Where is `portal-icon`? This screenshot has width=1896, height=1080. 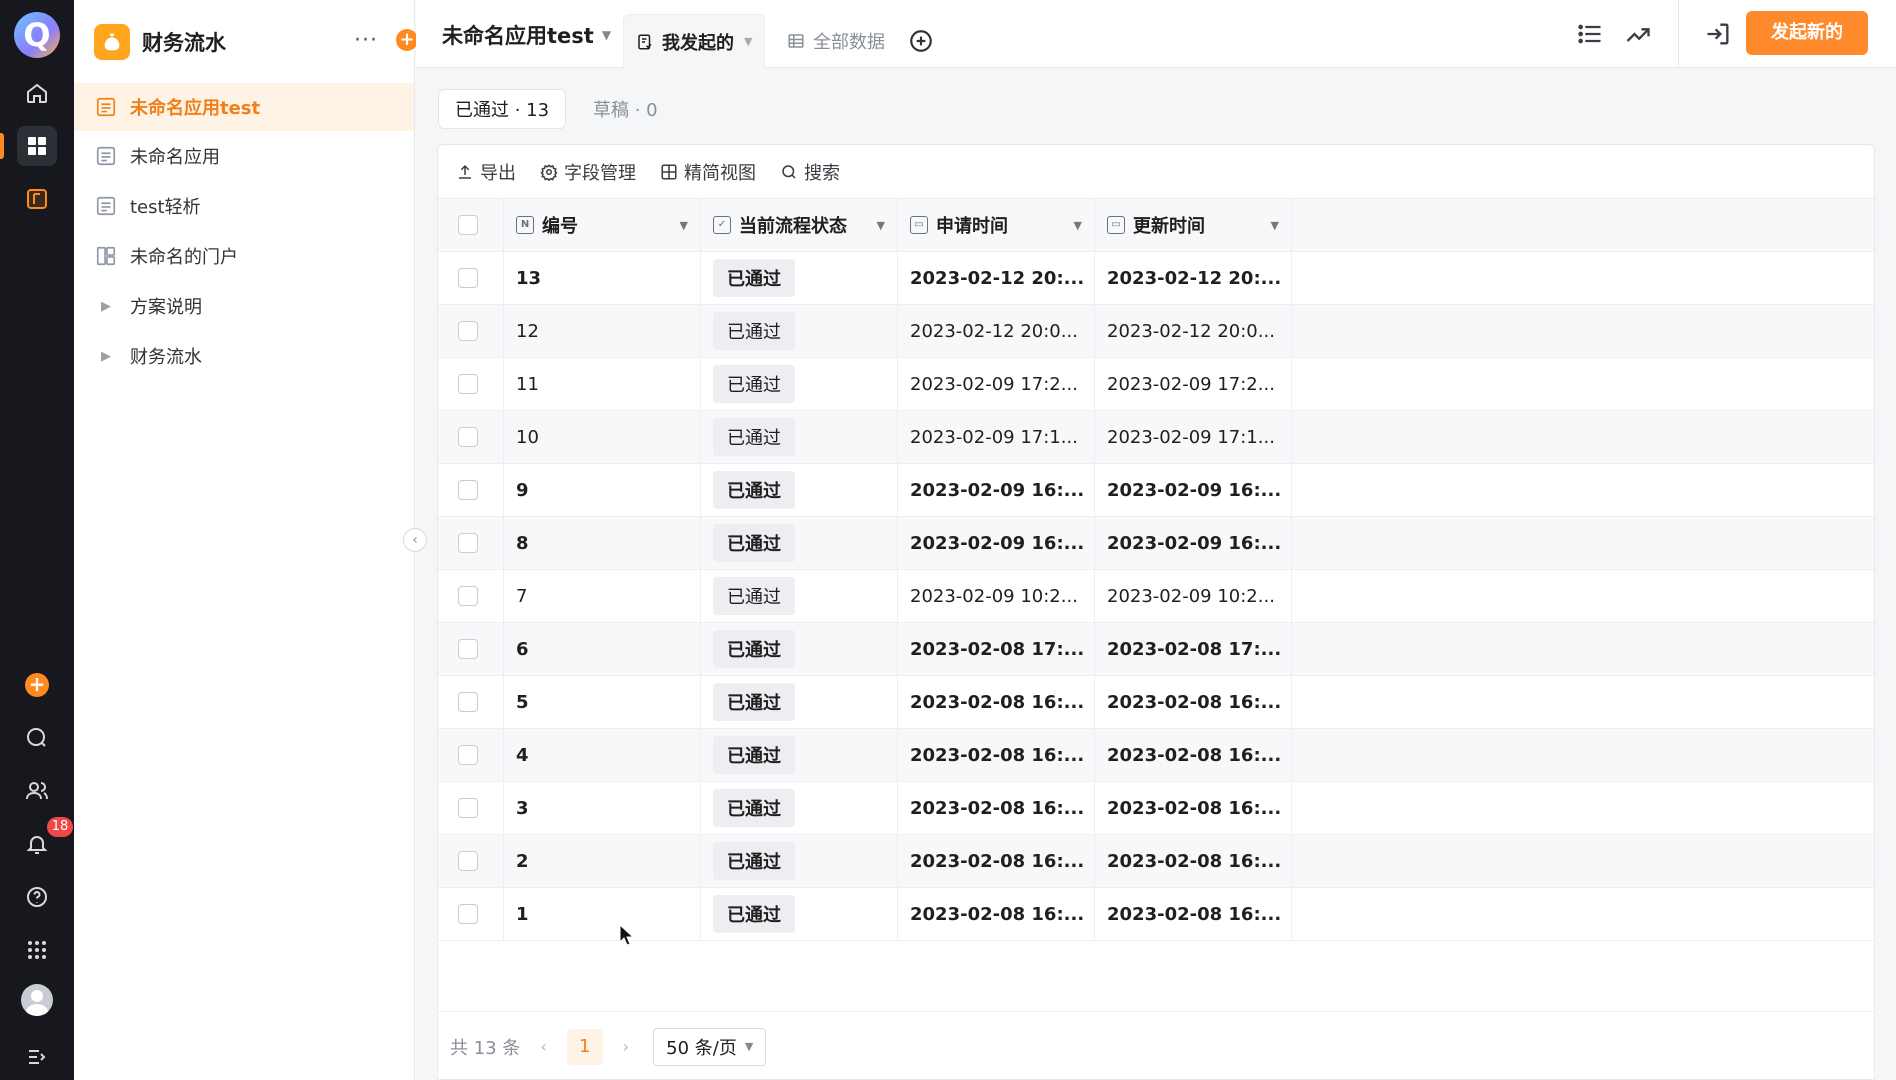
portal-icon is located at coordinates (37, 199).